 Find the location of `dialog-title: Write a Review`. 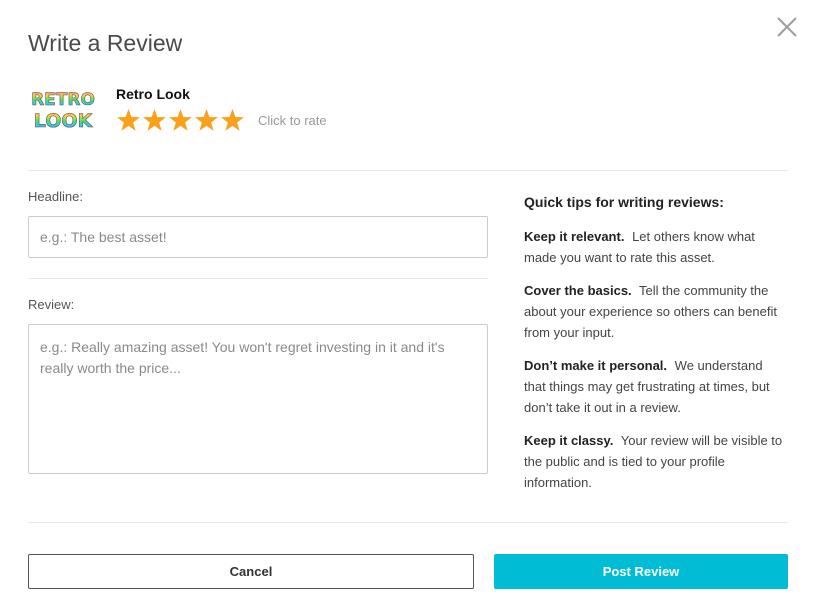

dialog-title: Write a Review is located at coordinates (105, 43).